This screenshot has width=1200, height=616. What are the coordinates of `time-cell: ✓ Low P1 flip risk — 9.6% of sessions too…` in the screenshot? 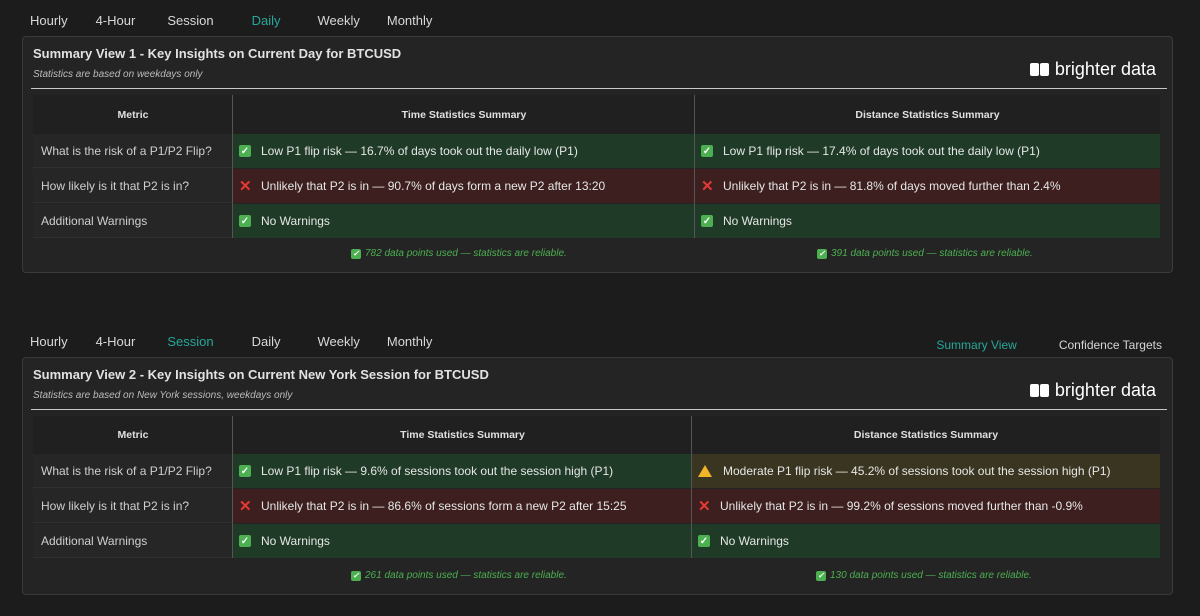 It's located at (462, 471).